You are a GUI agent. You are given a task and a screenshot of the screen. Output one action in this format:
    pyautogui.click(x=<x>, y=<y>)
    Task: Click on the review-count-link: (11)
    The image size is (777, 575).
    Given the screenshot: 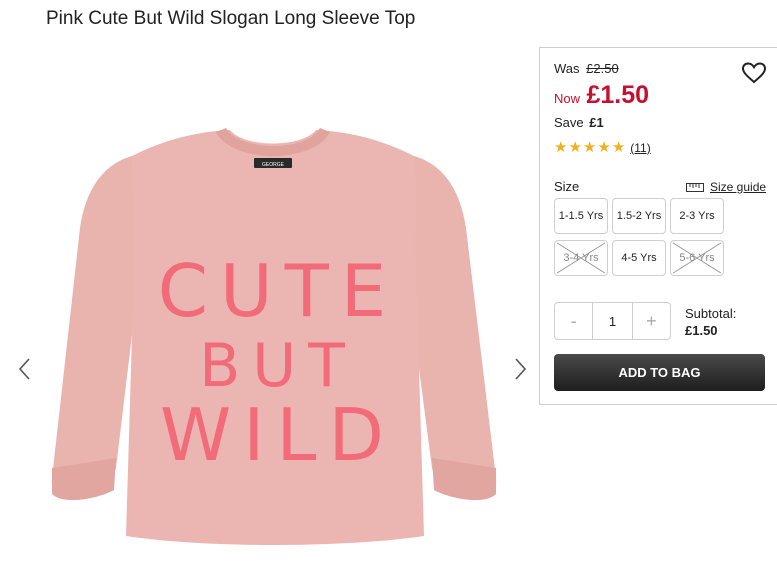 What is the action you would take?
    pyautogui.click(x=640, y=148)
    